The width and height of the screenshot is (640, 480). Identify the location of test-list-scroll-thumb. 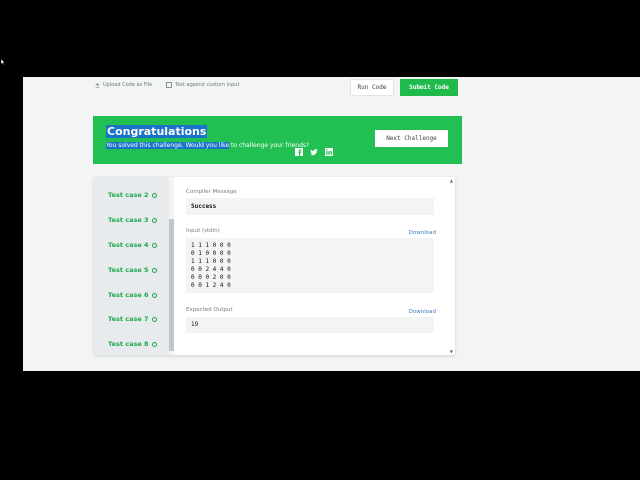
(171, 285).